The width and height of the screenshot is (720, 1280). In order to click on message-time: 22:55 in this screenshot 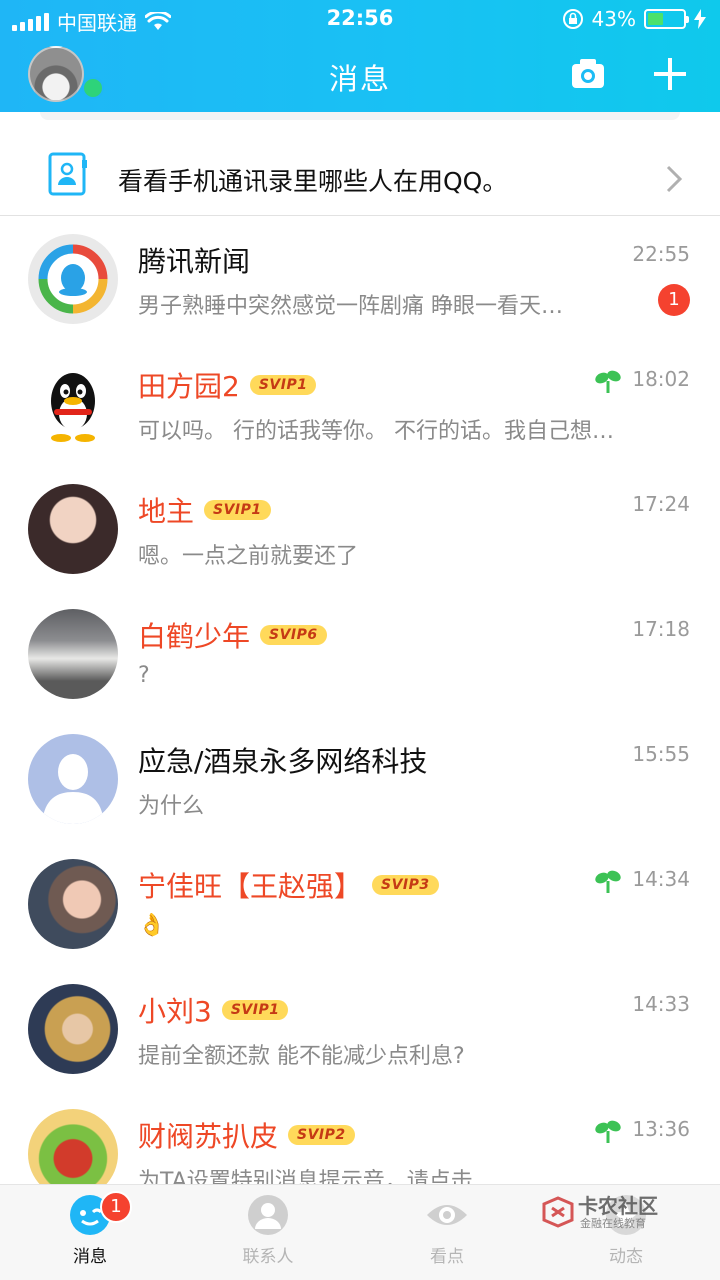, I will do `click(661, 254)`.